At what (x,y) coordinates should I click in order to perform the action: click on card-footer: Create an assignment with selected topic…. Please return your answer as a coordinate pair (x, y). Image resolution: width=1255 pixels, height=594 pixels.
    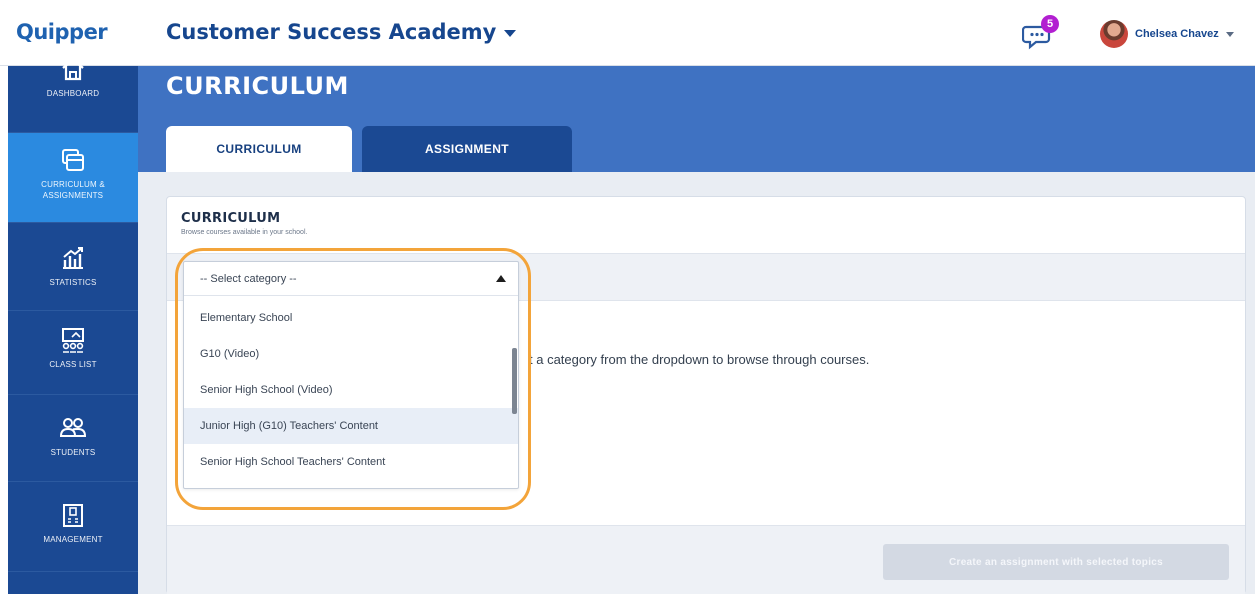
    Looking at the image, I should click on (706, 559).